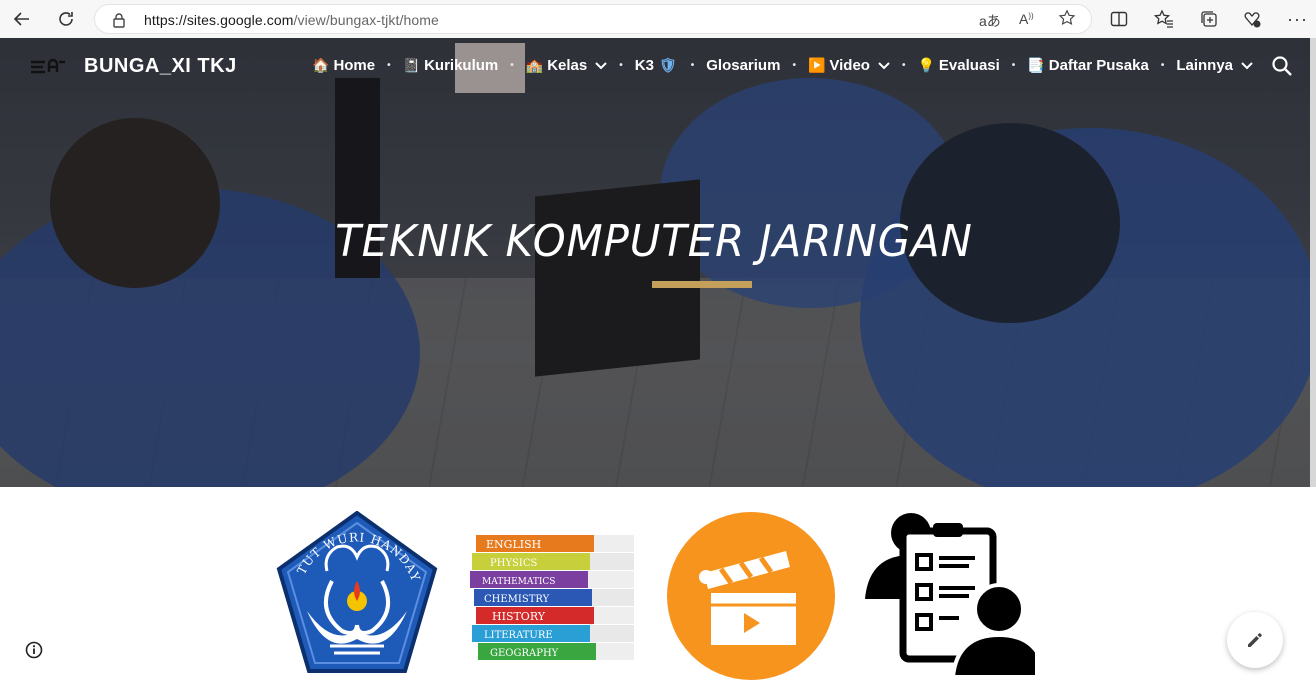 The width and height of the screenshot is (1316, 685). I want to click on lock-icon, so click(119, 22).